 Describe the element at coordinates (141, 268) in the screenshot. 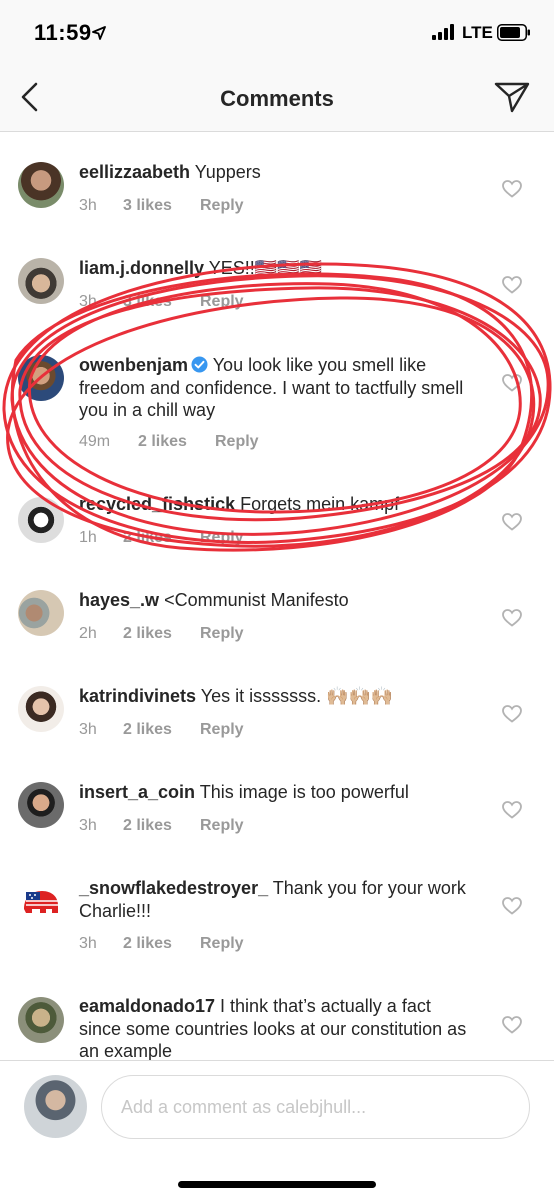

I see `comment-username: liam.j.donnelly` at that location.